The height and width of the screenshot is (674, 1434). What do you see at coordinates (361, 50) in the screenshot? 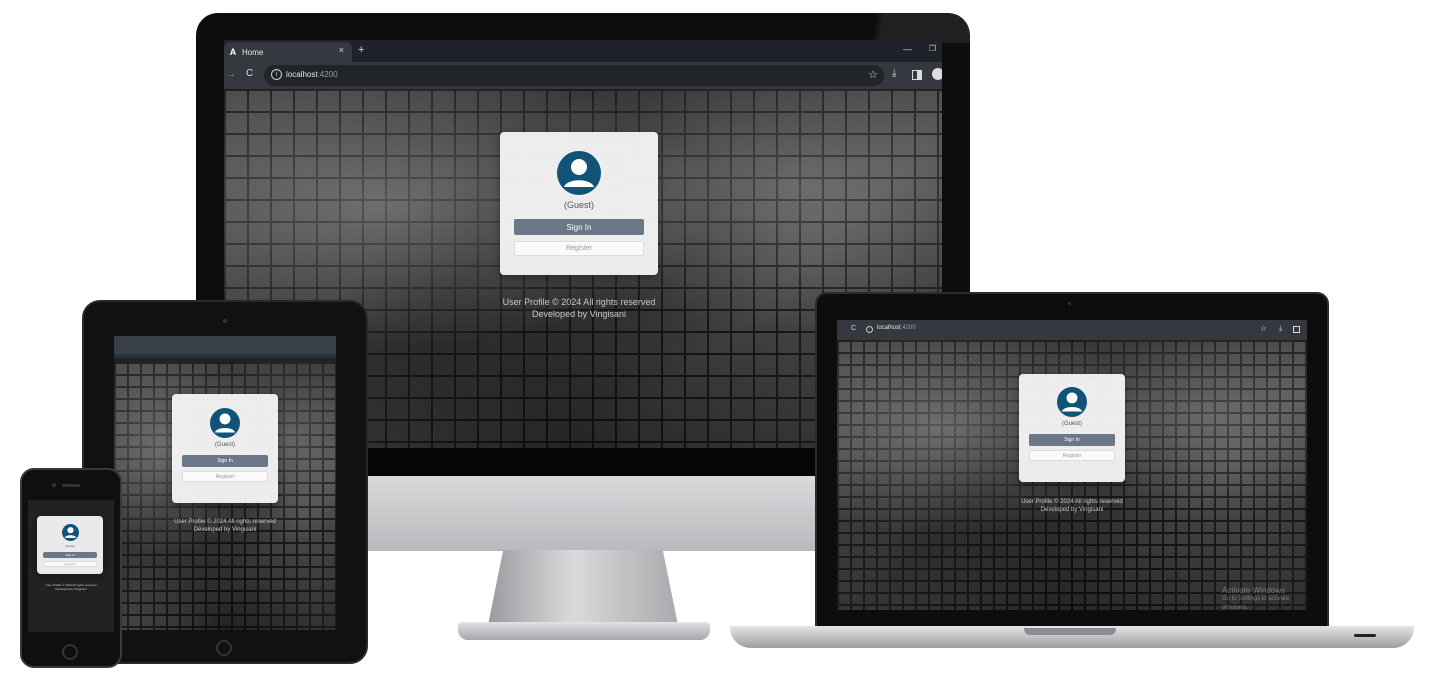
I see `new-tab-button: +` at bounding box center [361, 50].